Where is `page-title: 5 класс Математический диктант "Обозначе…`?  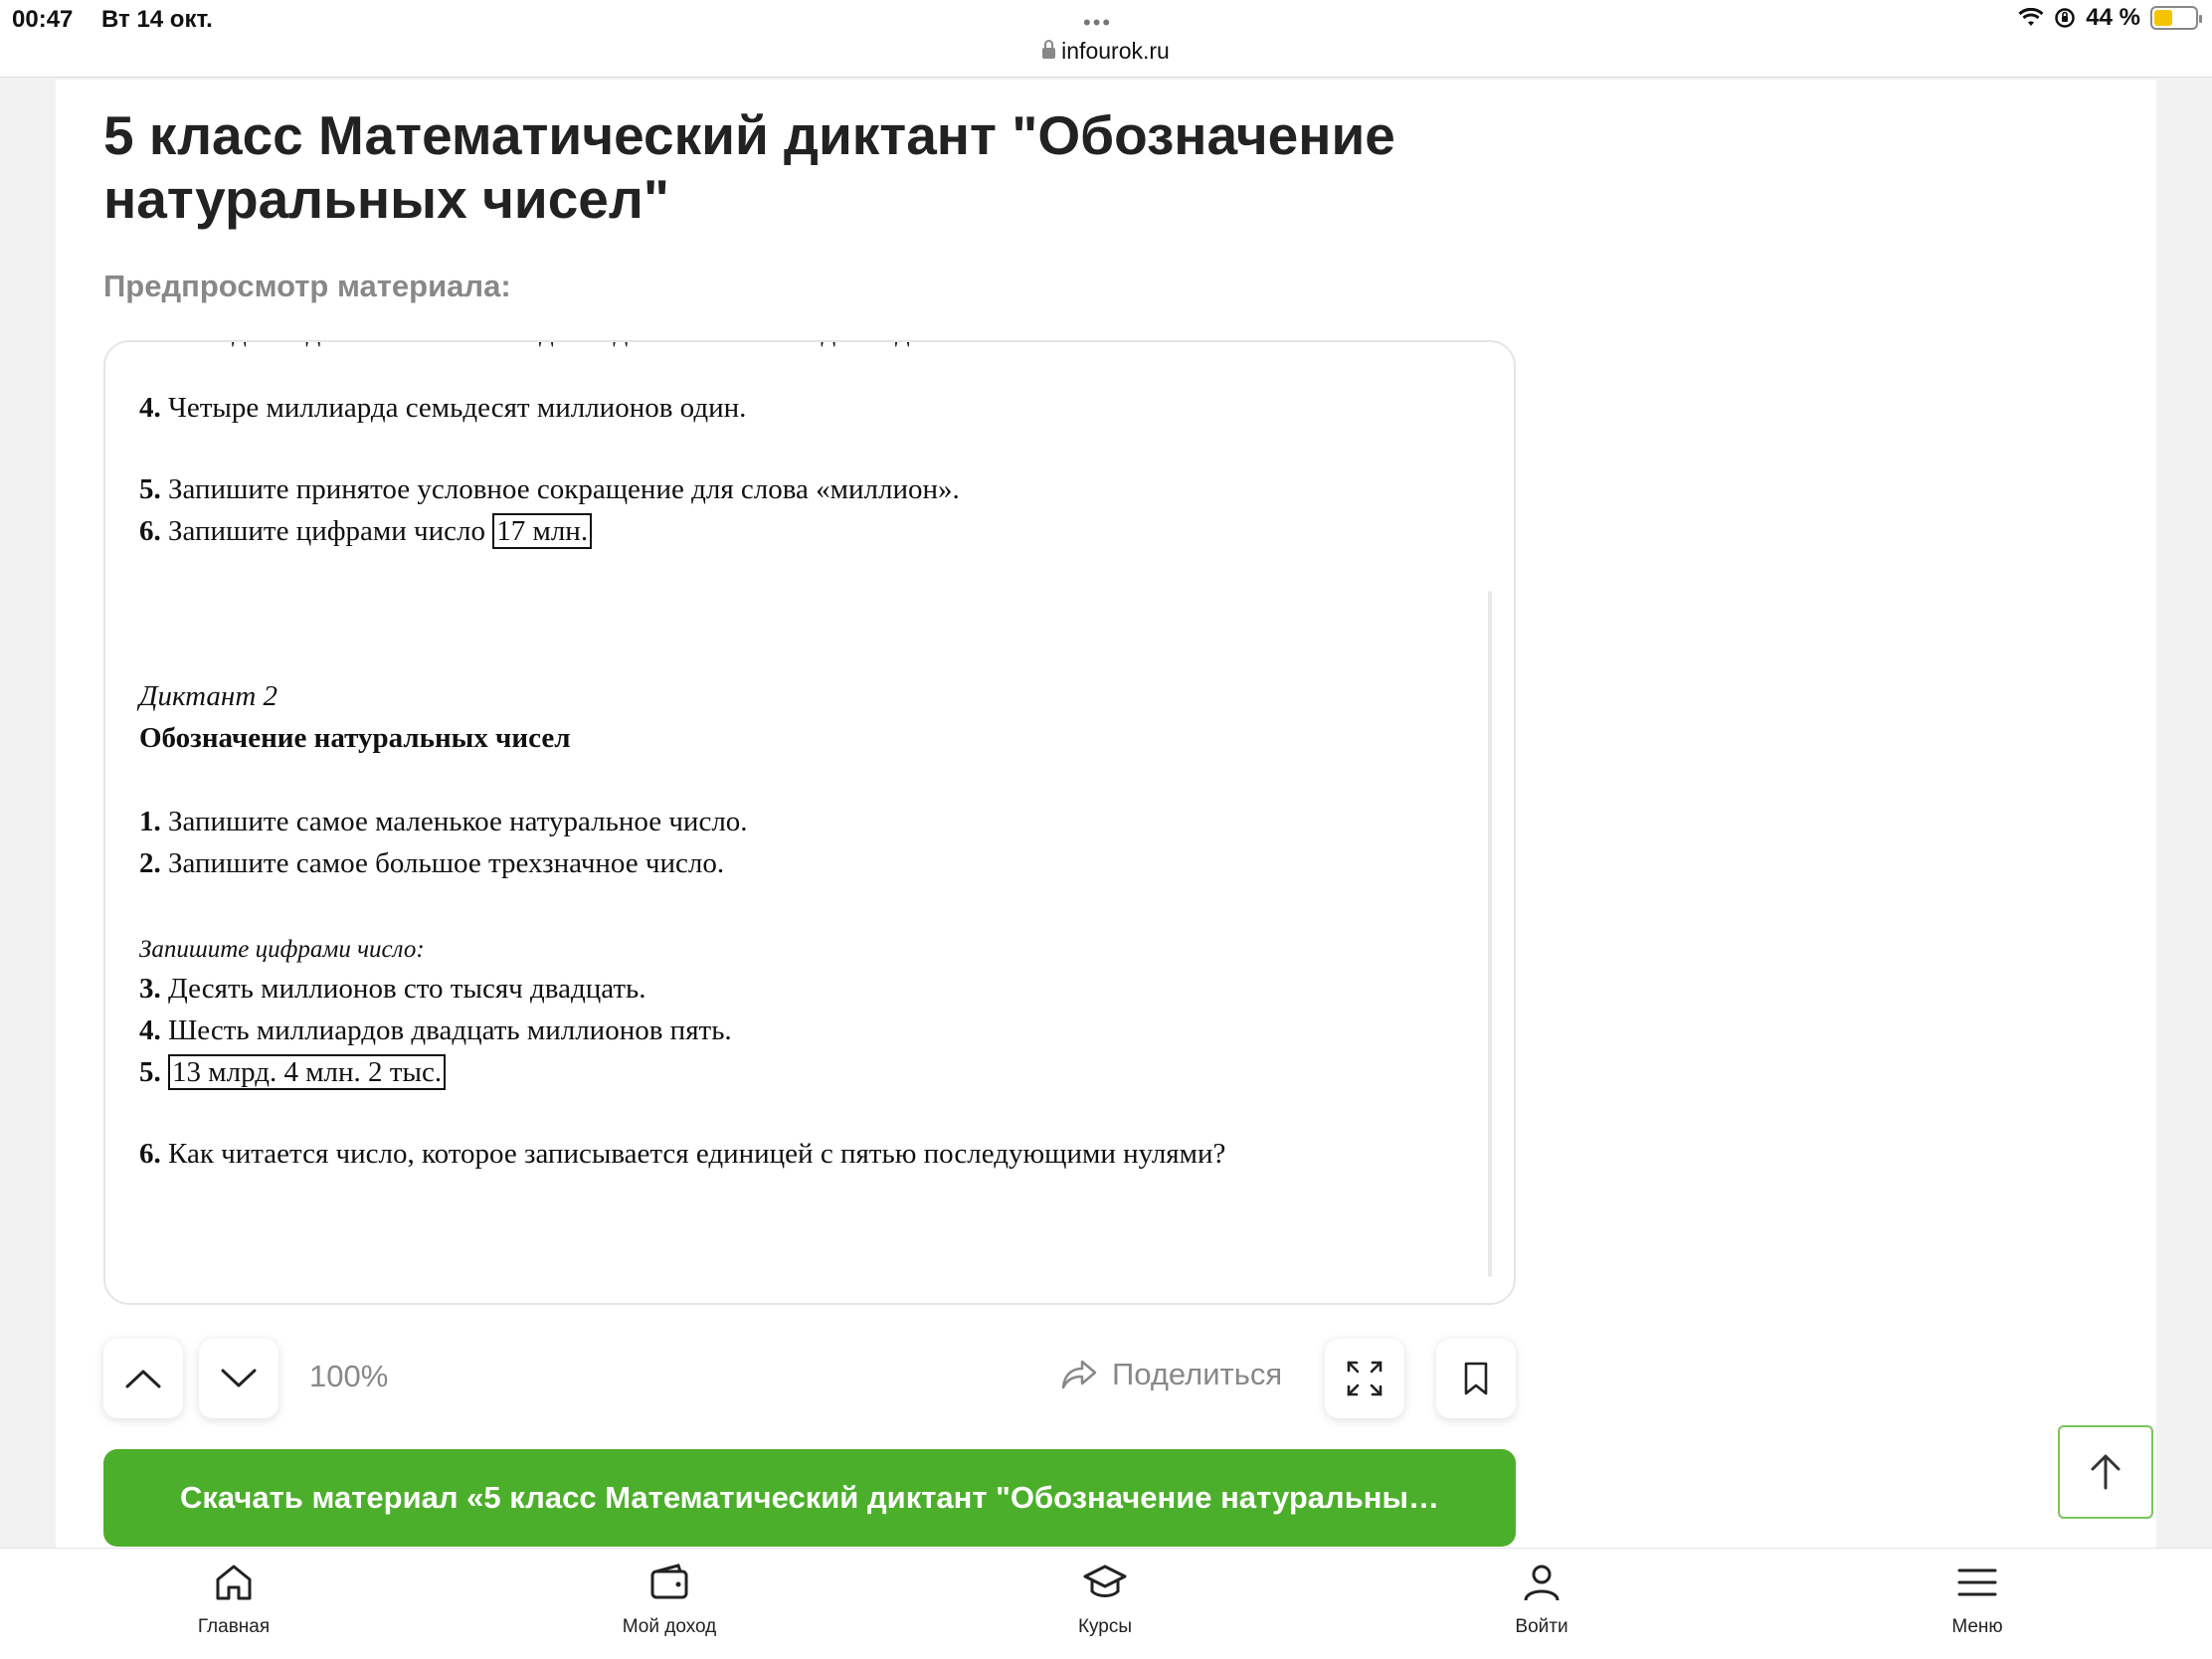 page-title: 5 класс Математический диктант "Обозначе… is located at coordinates (749, 167).